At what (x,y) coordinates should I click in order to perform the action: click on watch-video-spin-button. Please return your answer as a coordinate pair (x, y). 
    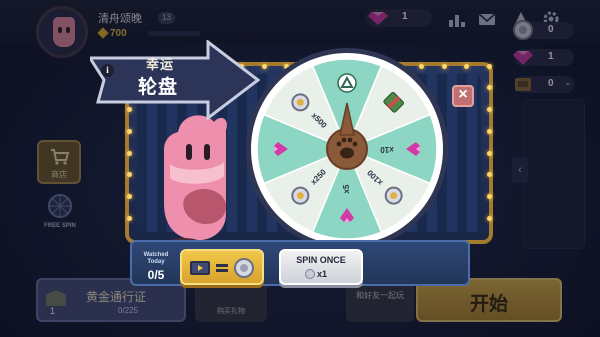
    Looking at the image, I should click on (222, 267).